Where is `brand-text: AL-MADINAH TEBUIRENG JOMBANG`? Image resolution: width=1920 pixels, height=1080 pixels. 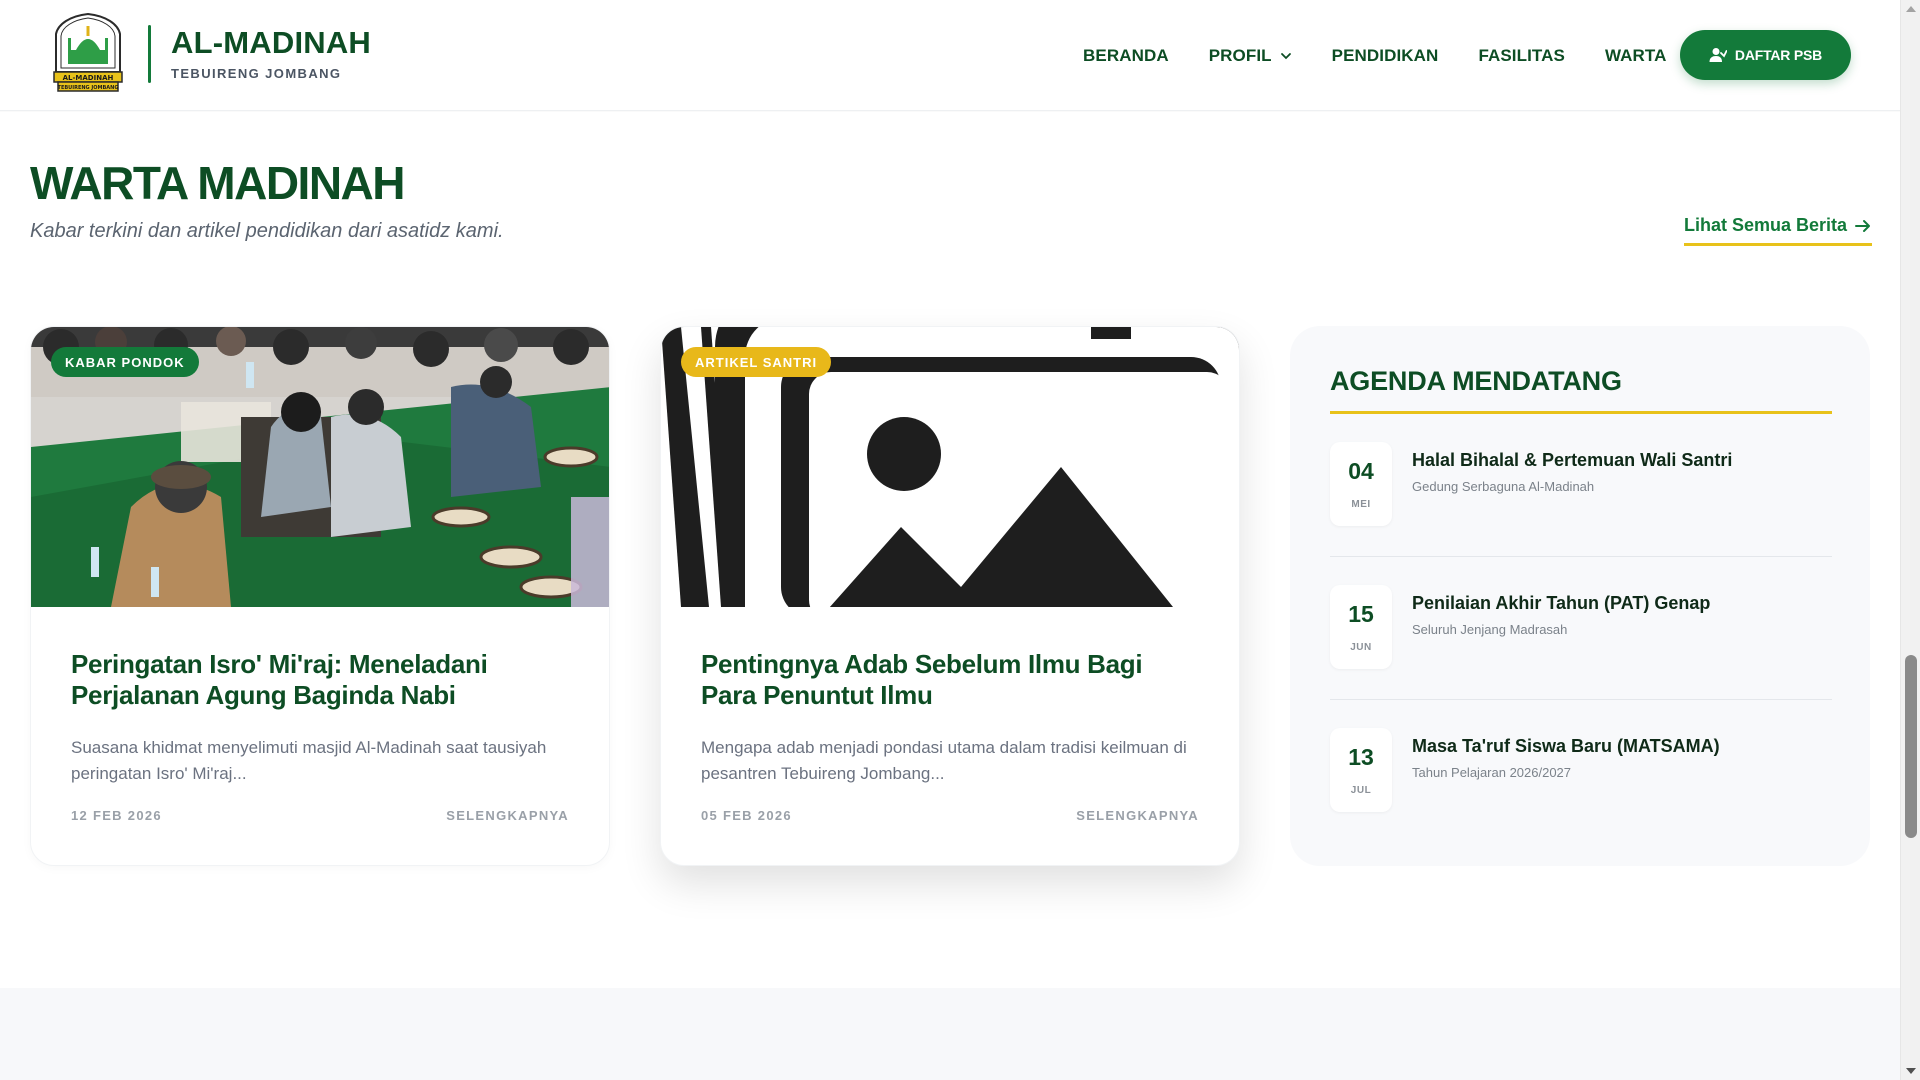
brand-text: AL-MADINAH TEBUIRENG JOMBANG is located at coordinates (271, 54).